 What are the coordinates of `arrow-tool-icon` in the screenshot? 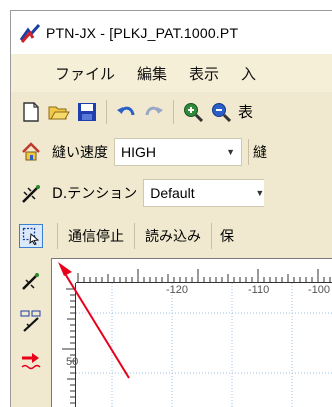 It's located at (31, 361).